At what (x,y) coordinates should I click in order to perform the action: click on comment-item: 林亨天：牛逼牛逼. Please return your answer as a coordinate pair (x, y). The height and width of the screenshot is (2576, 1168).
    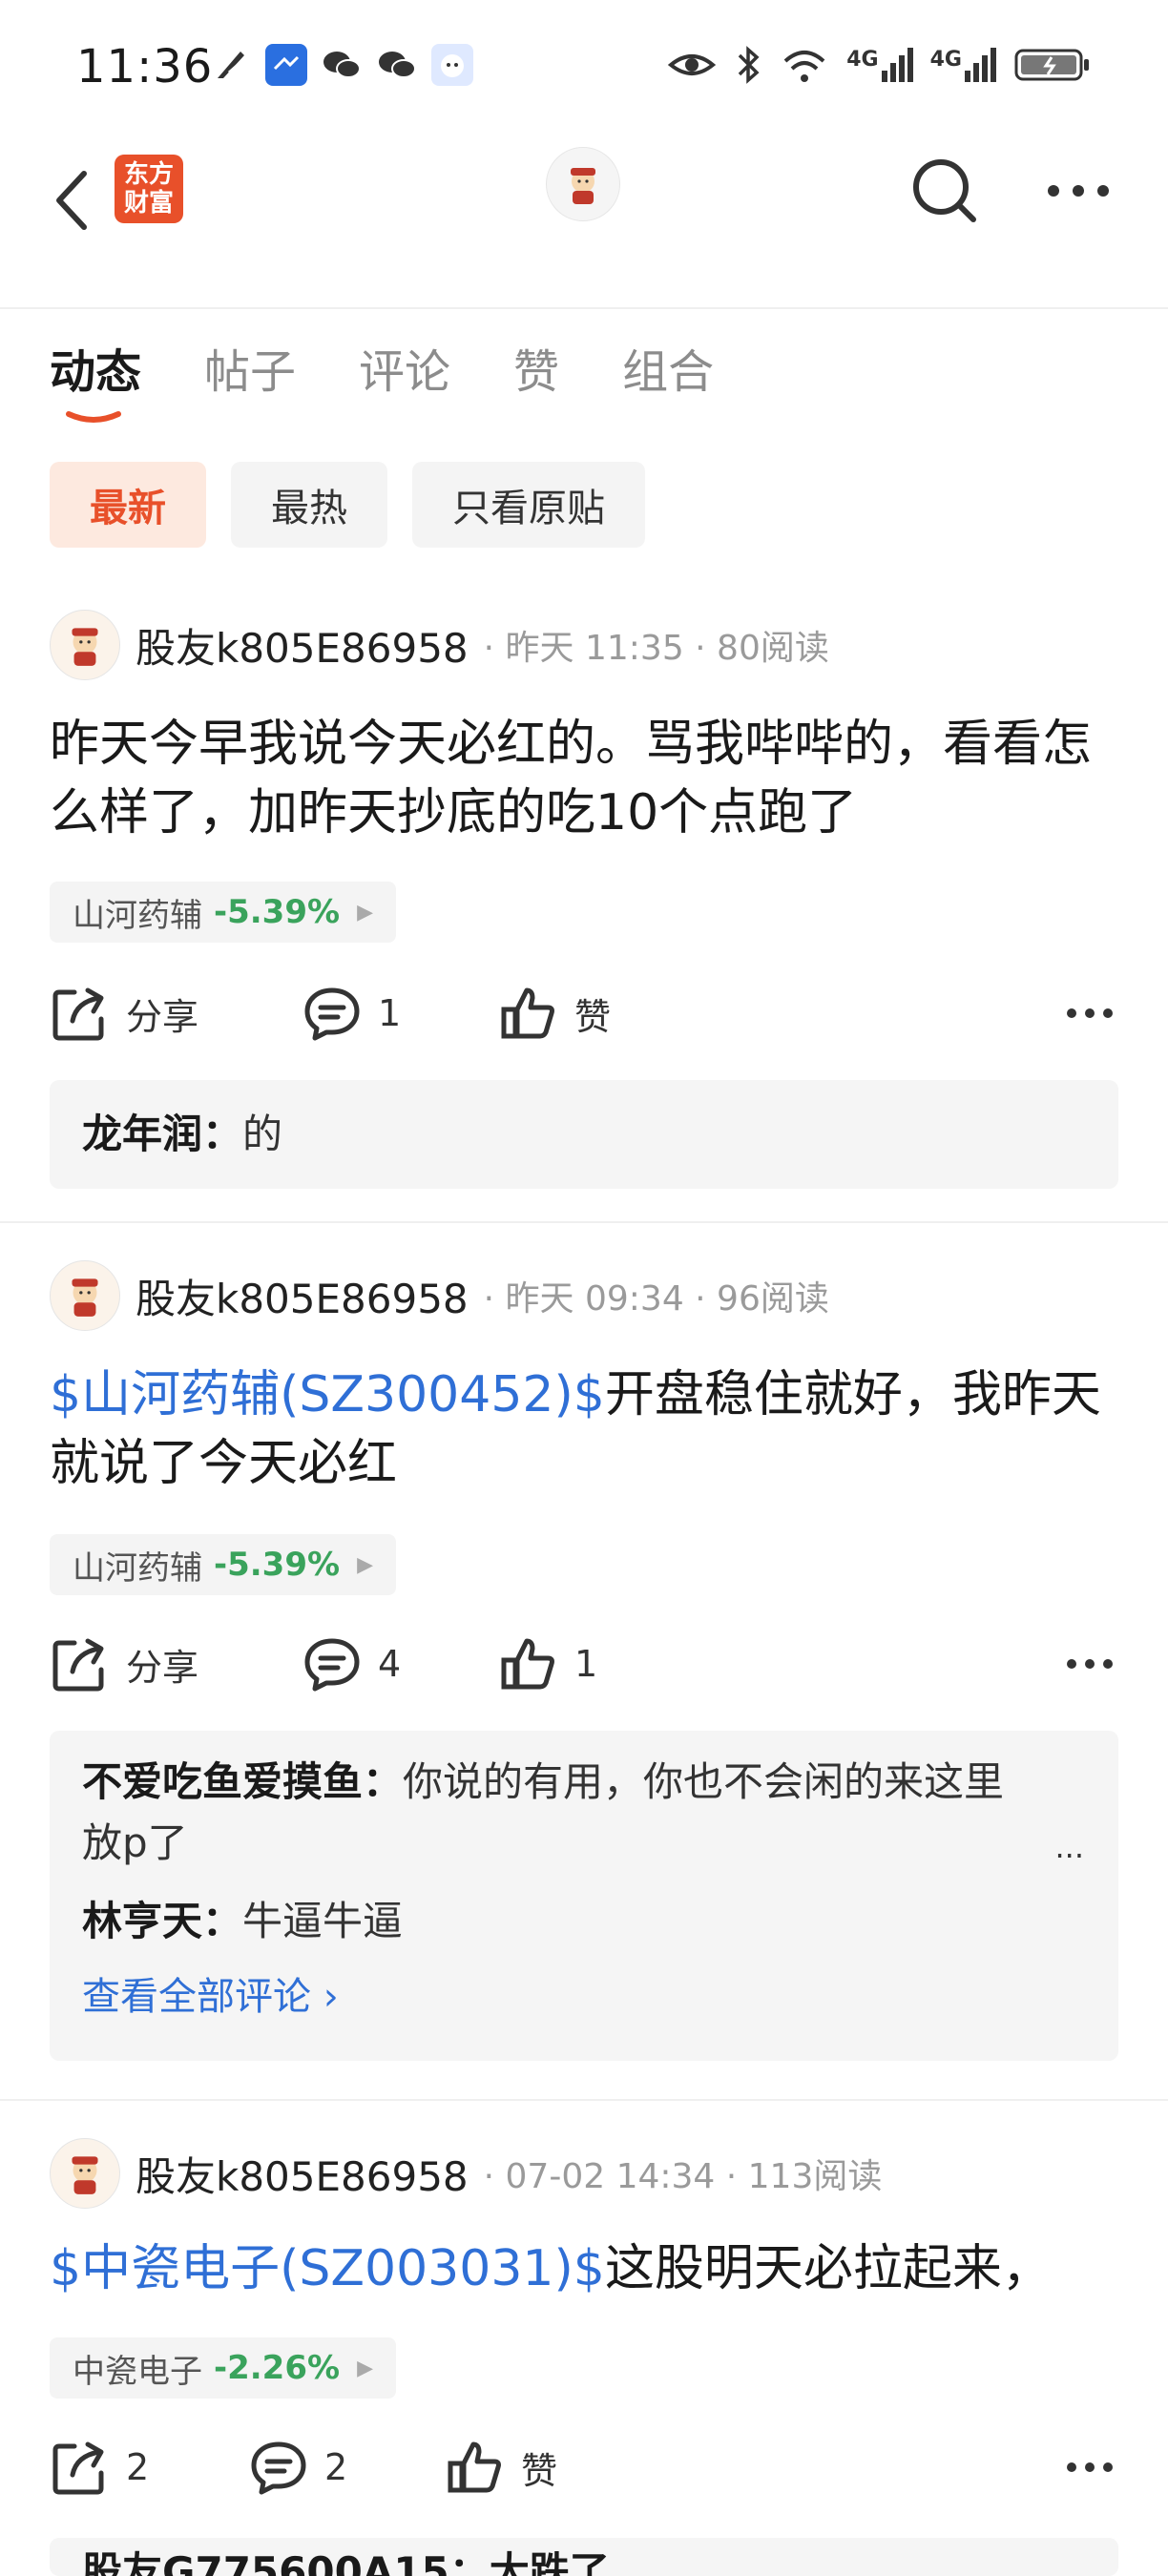
    Looking at the image, I should click on (584, 1921).